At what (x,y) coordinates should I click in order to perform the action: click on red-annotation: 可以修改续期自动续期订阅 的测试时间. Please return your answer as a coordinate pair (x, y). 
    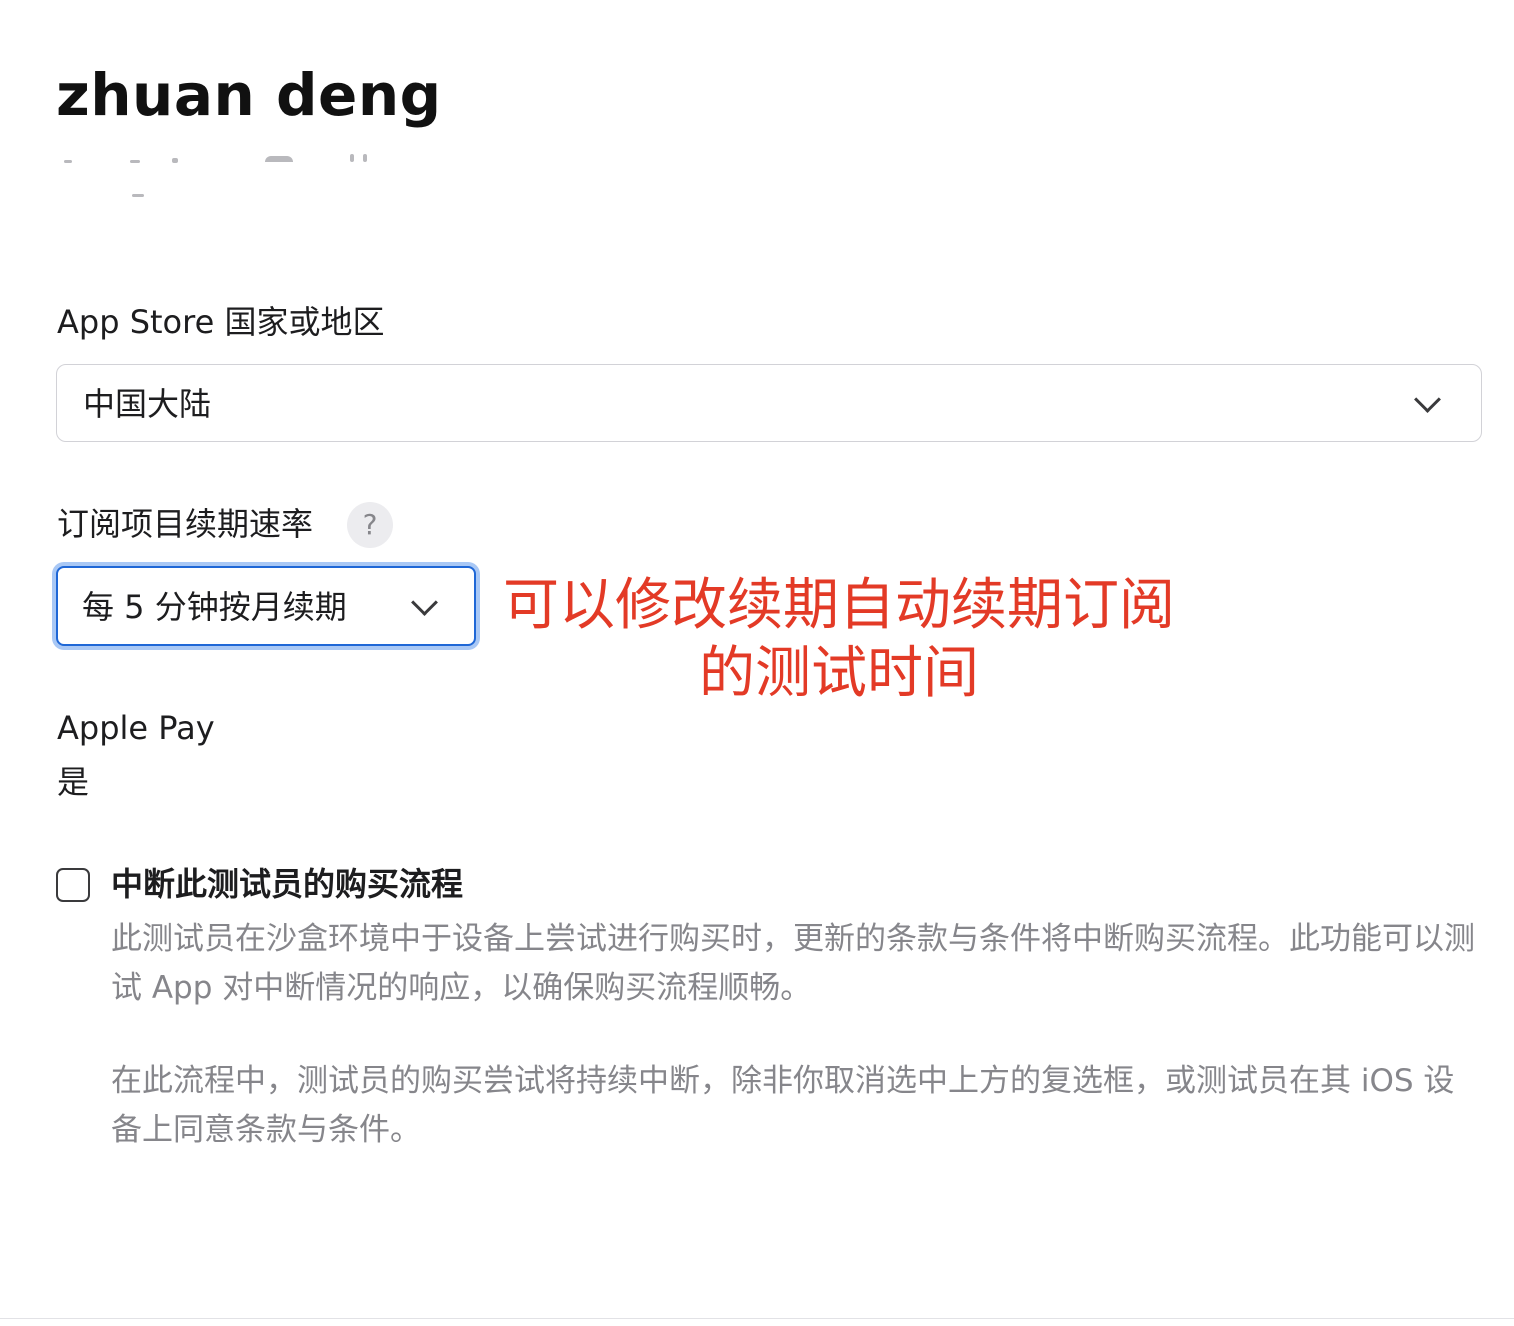
    Looking at the image, I should click on (839, 640).